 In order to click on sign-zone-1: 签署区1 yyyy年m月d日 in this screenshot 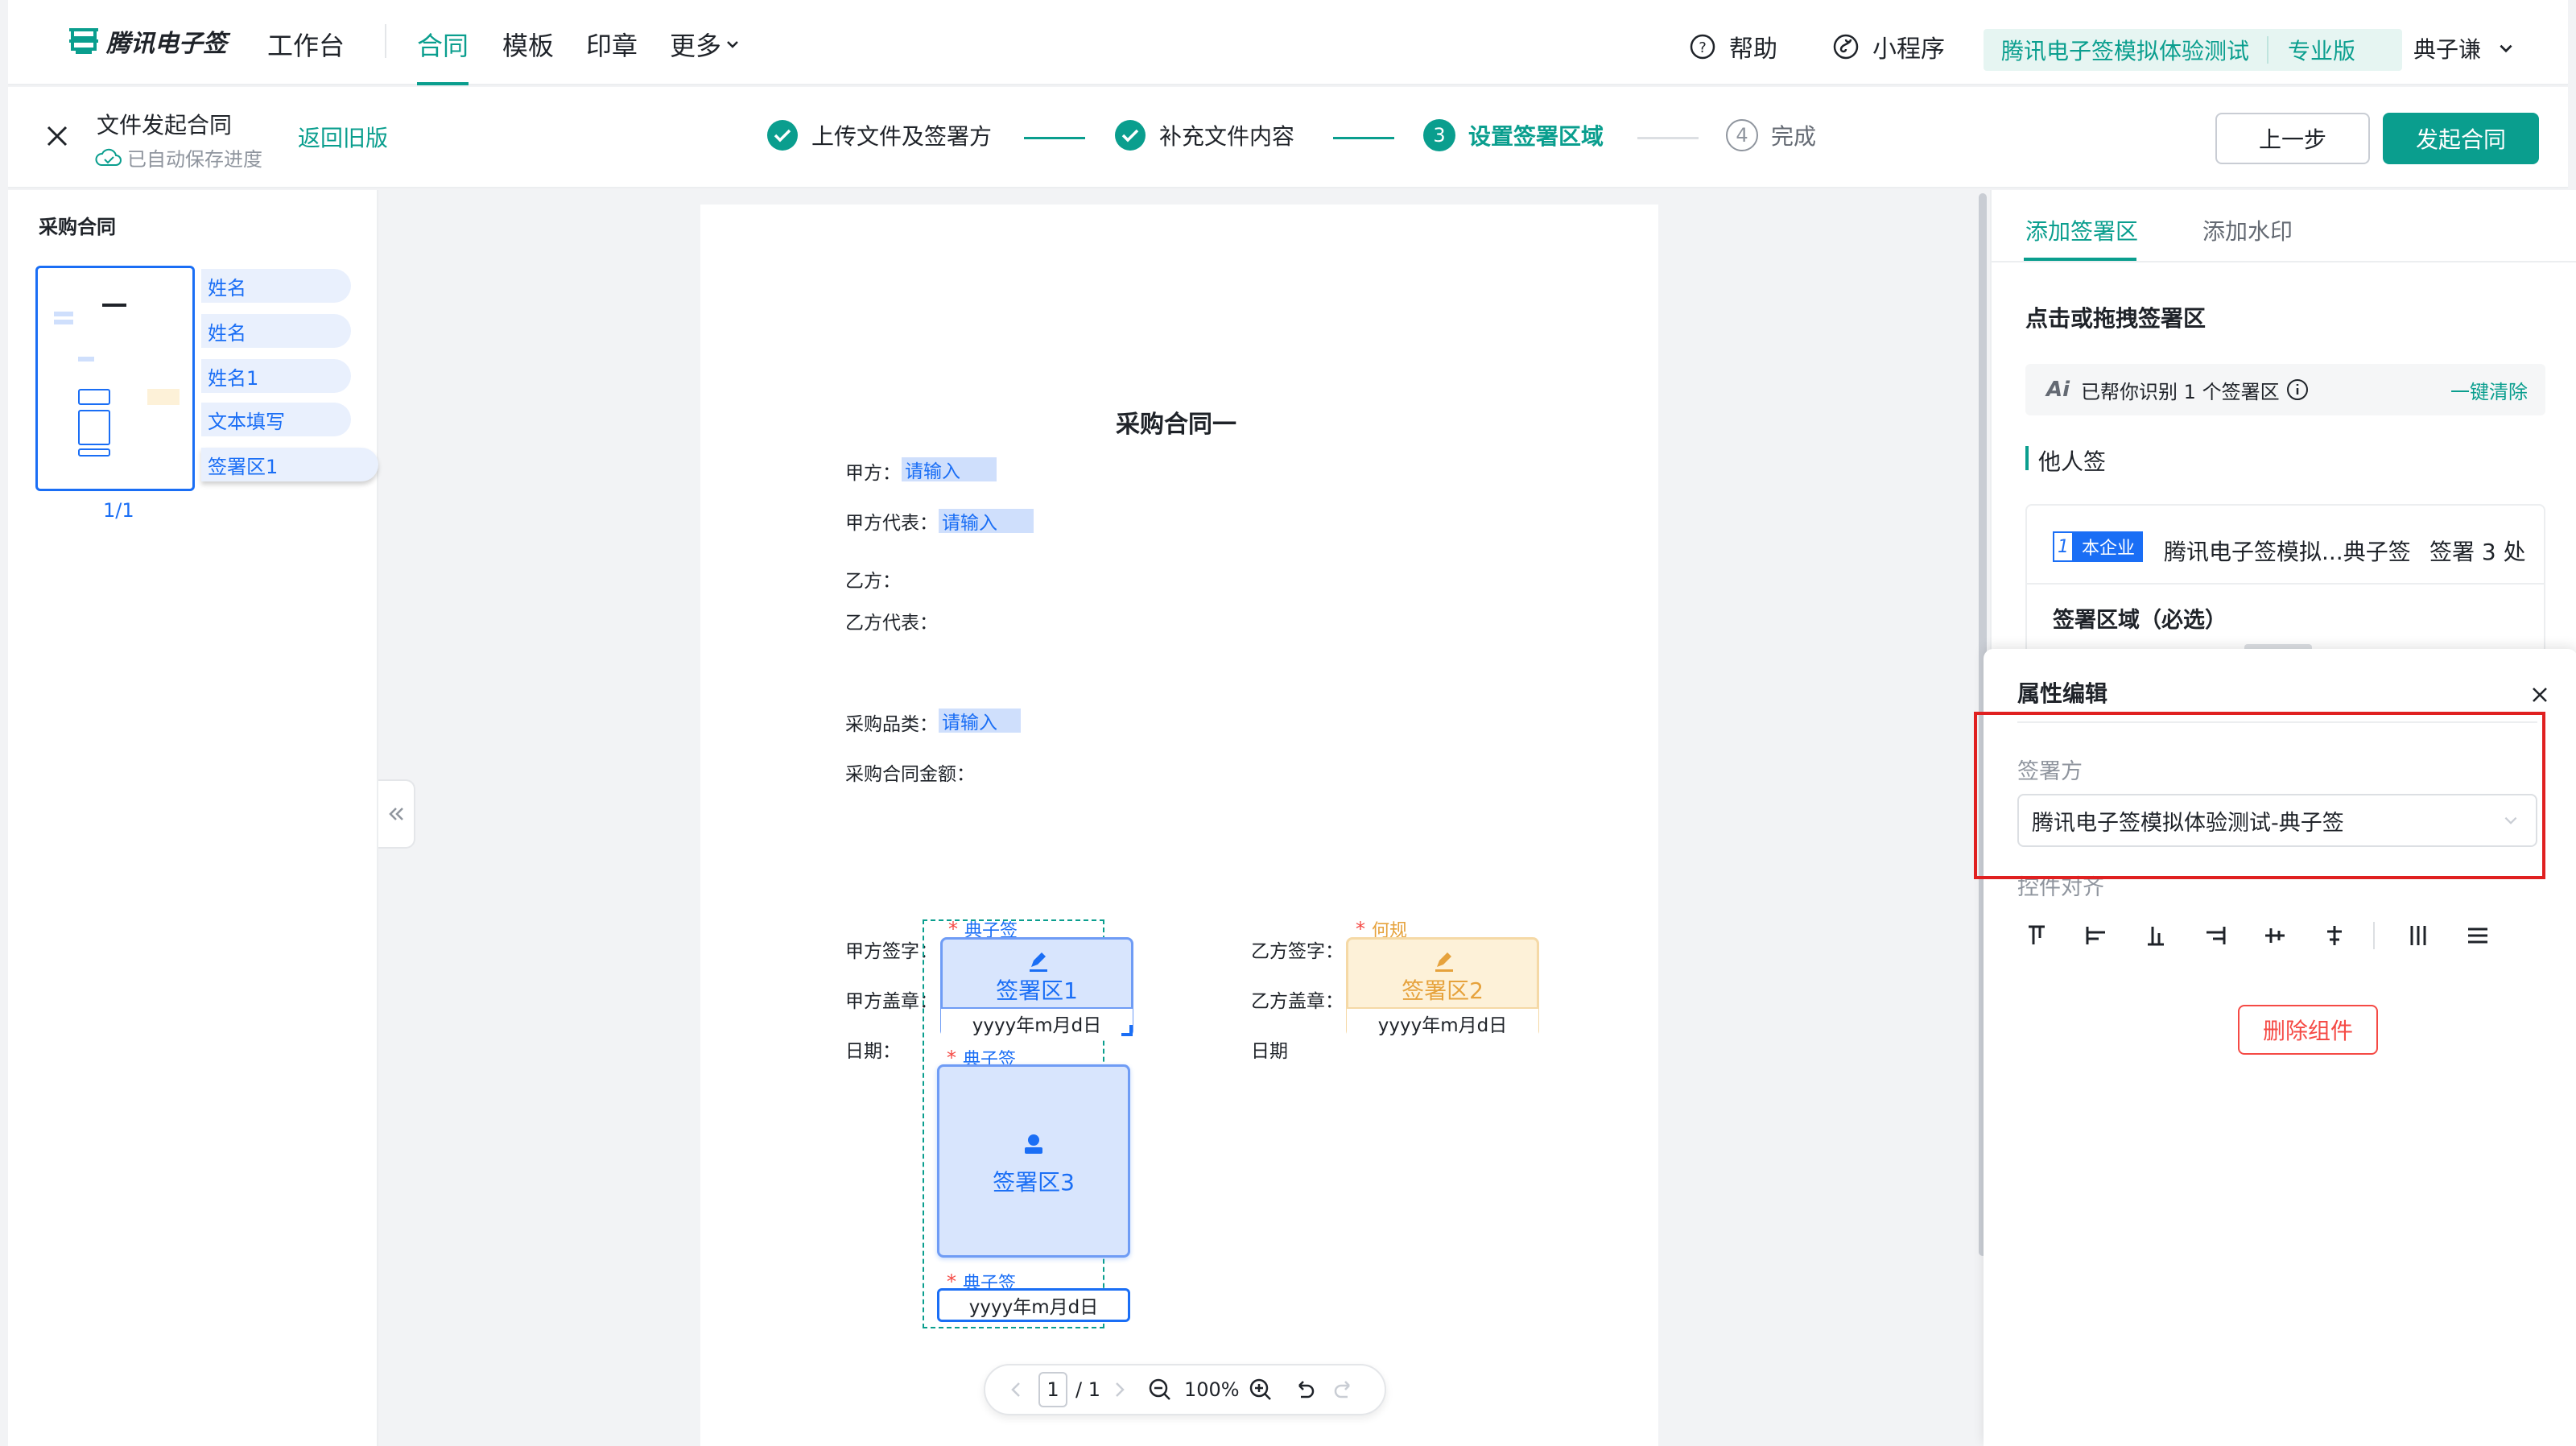, I will do `click(1036, 987)`.